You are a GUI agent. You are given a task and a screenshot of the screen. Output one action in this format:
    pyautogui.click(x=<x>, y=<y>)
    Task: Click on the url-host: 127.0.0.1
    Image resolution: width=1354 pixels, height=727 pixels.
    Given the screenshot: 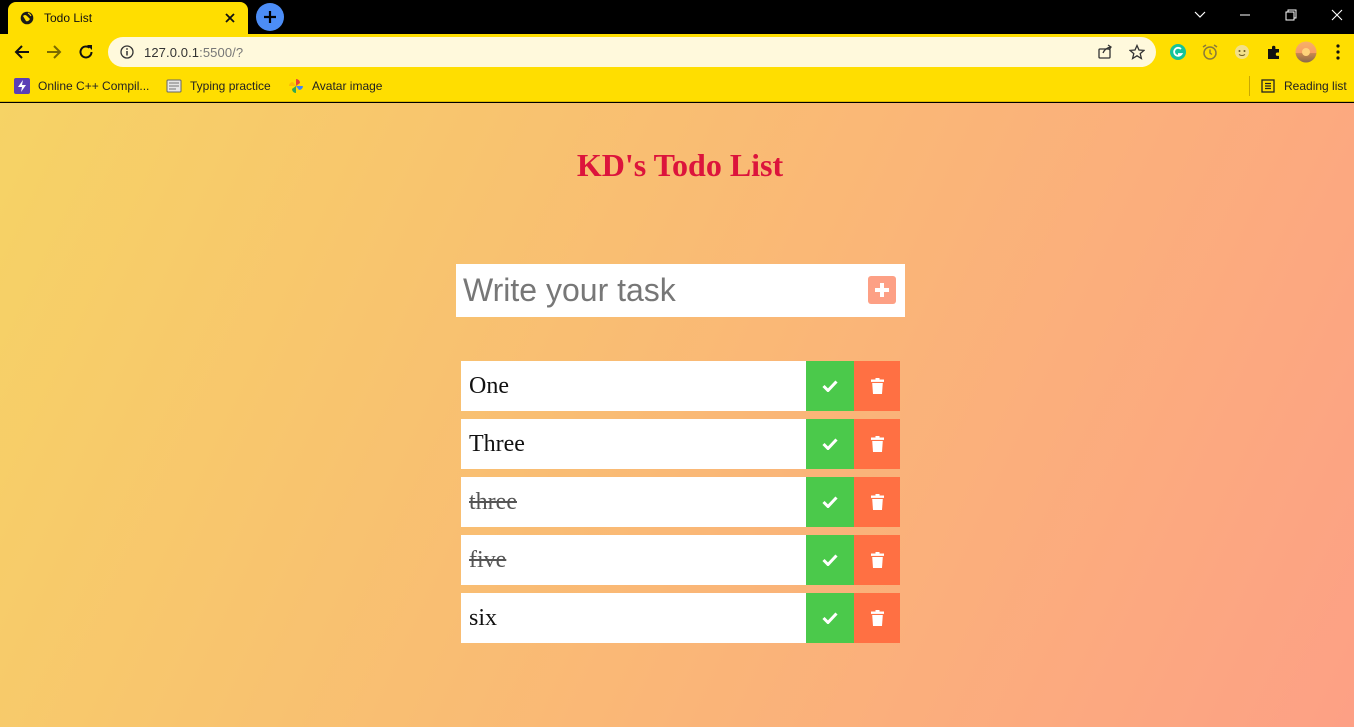 What is the action you would take?
    pyautogui.click(x=172, y=52)
    